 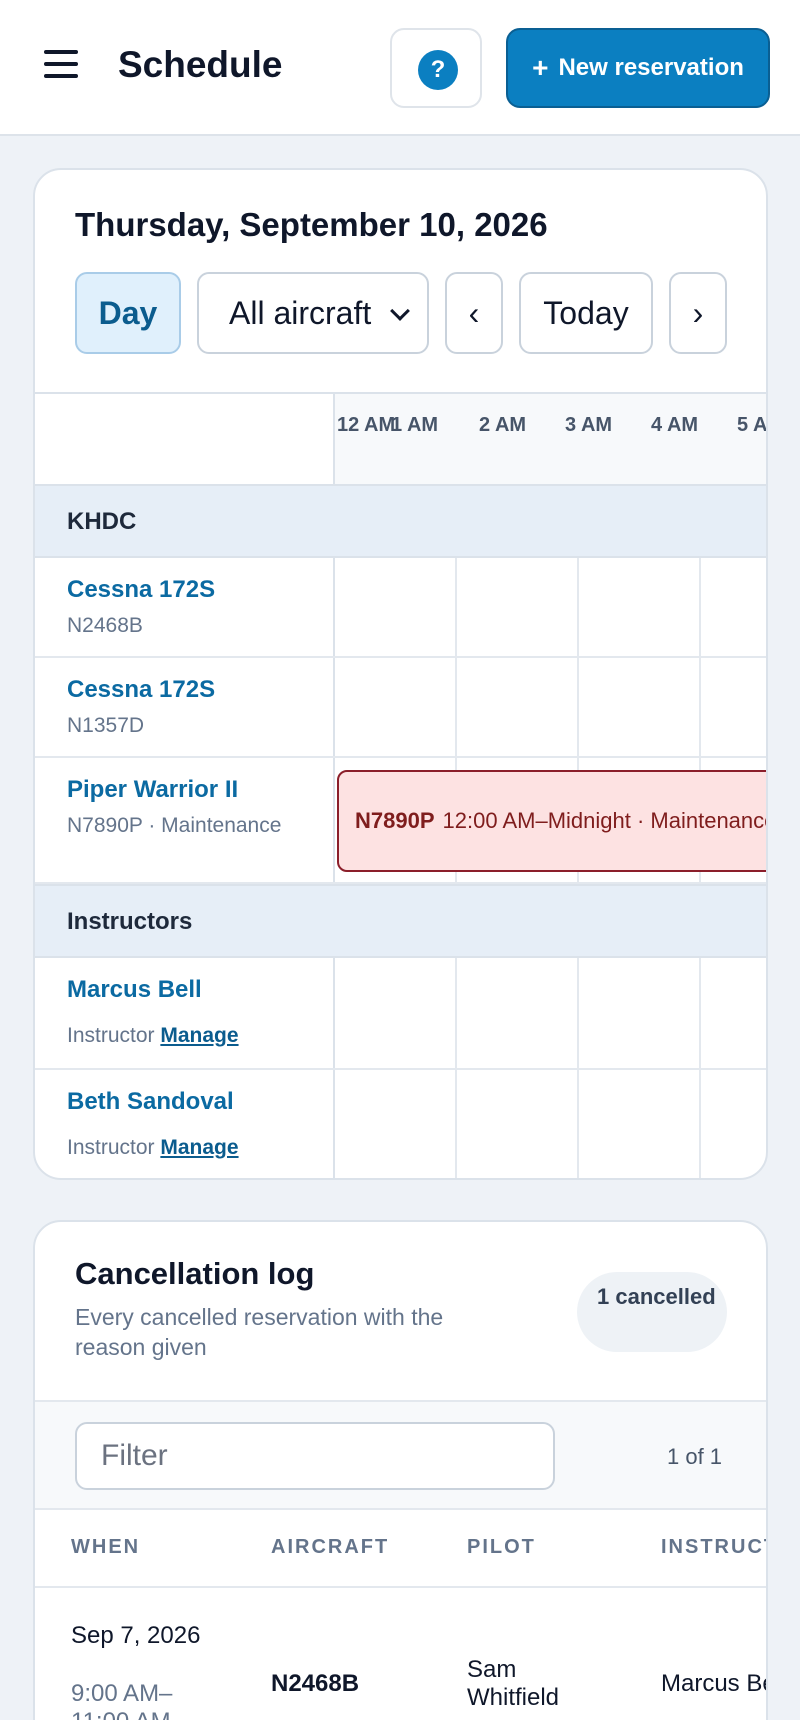 I want to click on cancelled-count-badge: 1 cancelled, so click(x=652, y=1312).